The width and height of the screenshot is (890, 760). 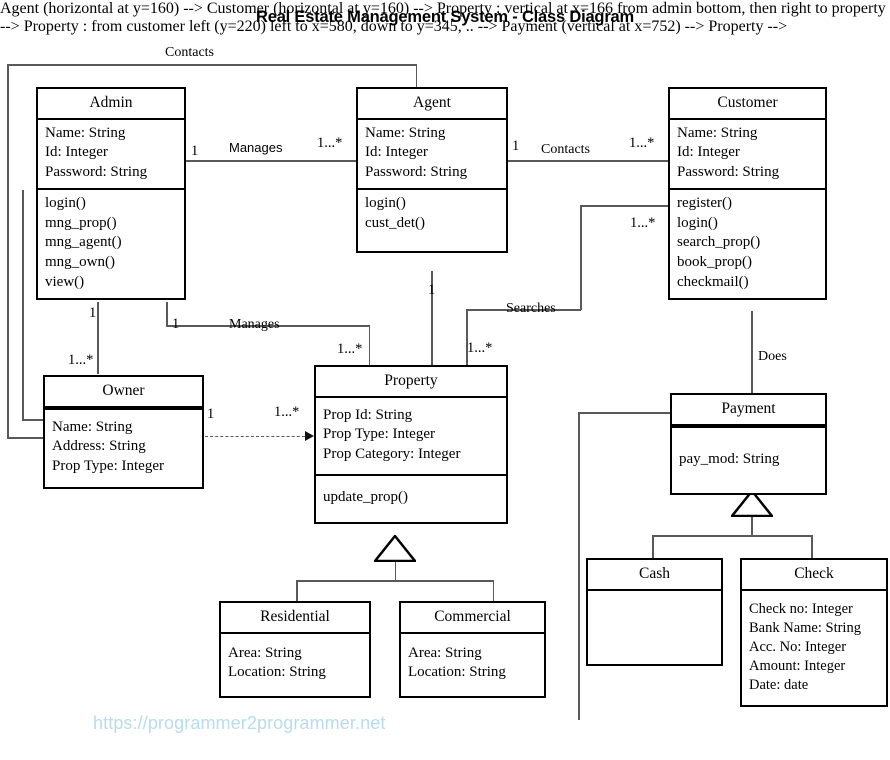 What do you see at coordinates (812, 546) in the screenshot?
I see `connector-gen-to-check` at bounding box center [812, 546].